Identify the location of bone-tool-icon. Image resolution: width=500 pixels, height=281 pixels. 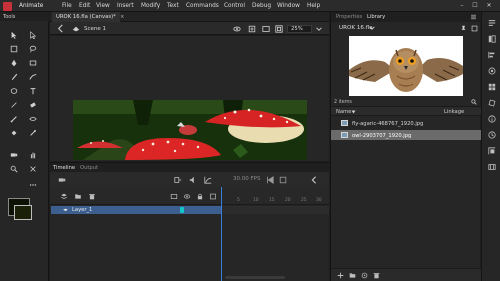
(14, 119).